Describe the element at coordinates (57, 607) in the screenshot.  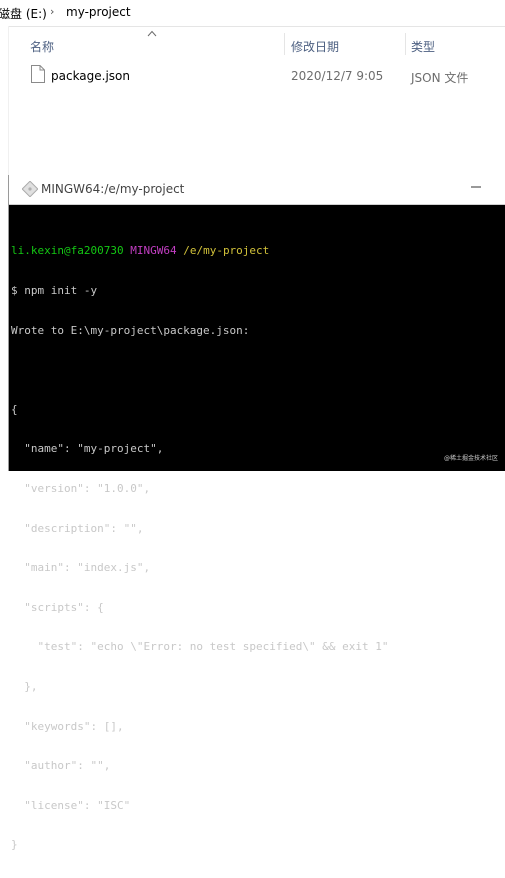
I see `output-line: "scripts": {` at that location.